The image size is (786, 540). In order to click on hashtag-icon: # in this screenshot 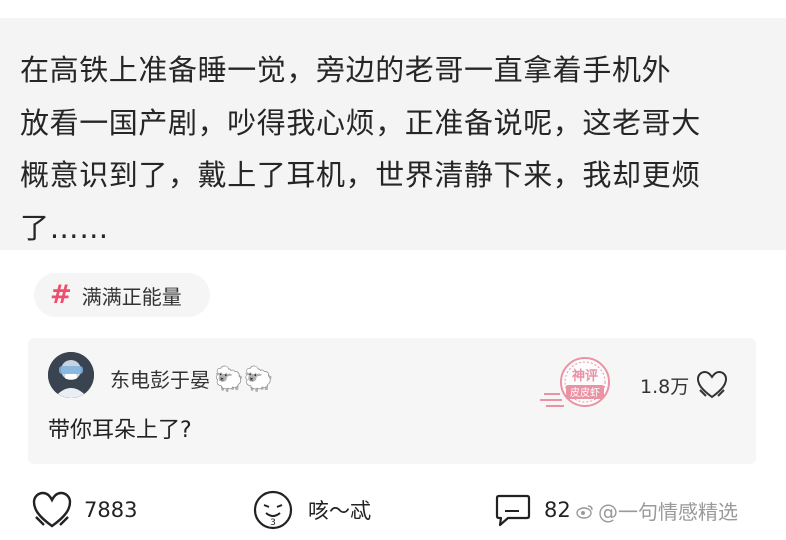, I will do `click(61, 295)`.